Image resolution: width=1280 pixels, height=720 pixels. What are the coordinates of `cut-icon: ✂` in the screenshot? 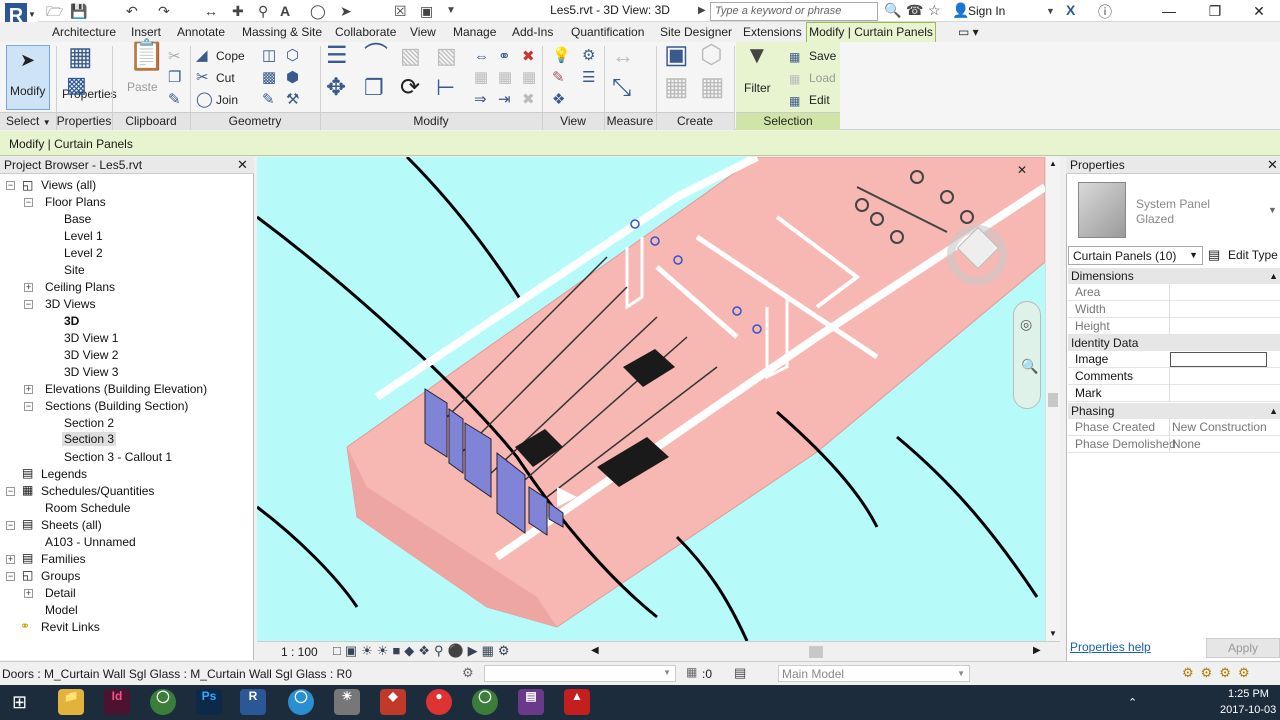 It's located at (202, 78).